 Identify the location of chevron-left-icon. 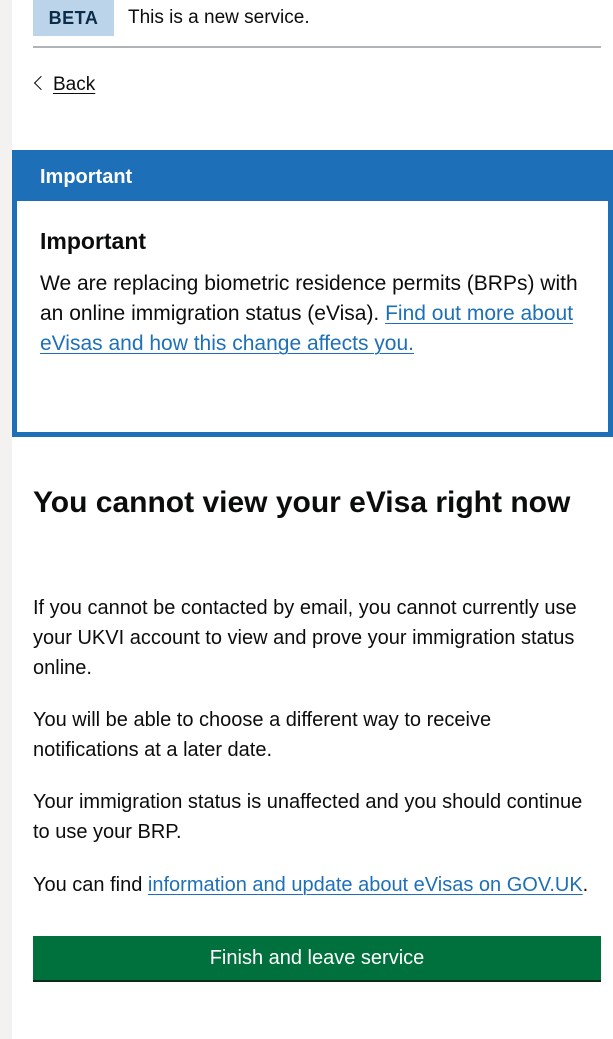
(41, 83).